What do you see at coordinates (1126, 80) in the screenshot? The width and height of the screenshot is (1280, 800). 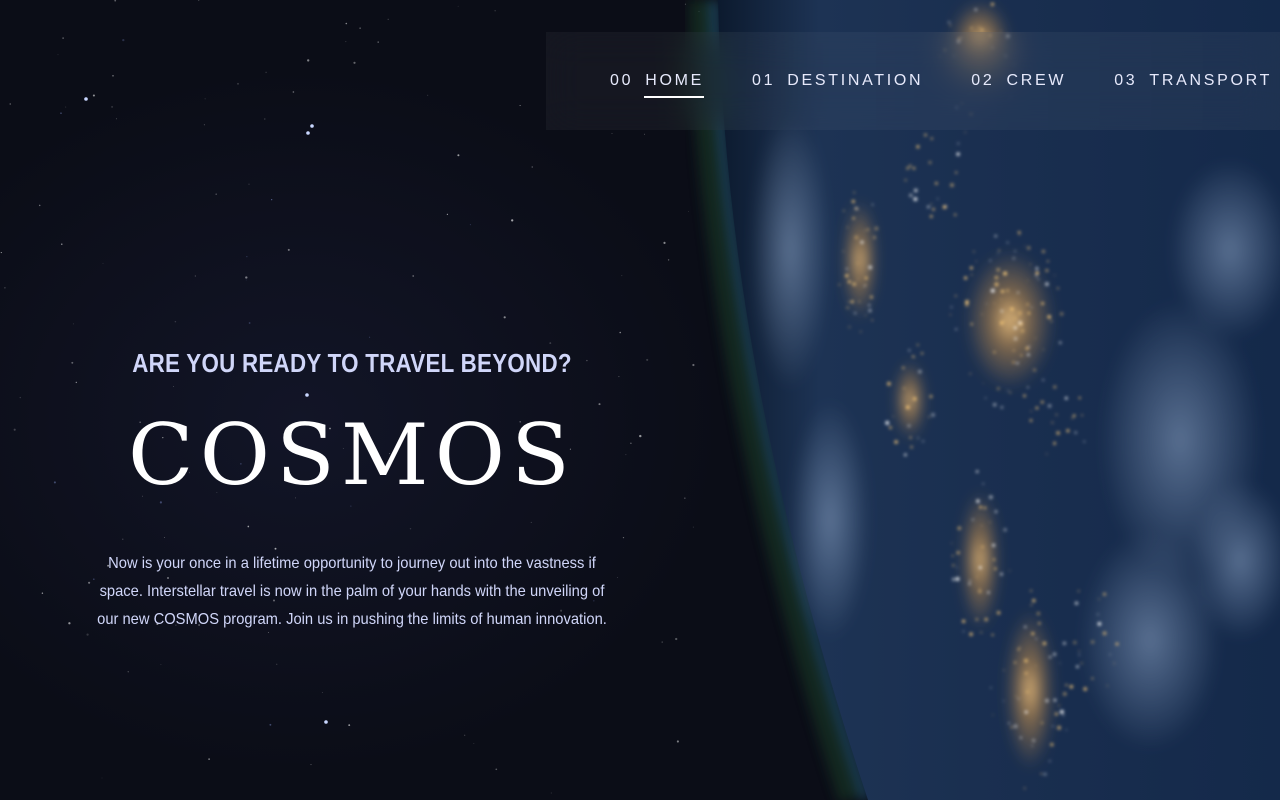 I see `nav-item-number: 03` at bounding box center [1126, 80].